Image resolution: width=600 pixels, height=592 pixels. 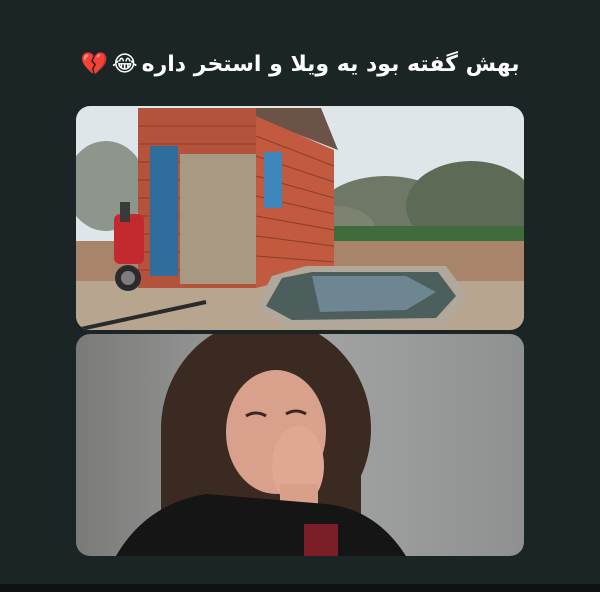 I want to click on bottom-bar, so click(x=300, y=588).